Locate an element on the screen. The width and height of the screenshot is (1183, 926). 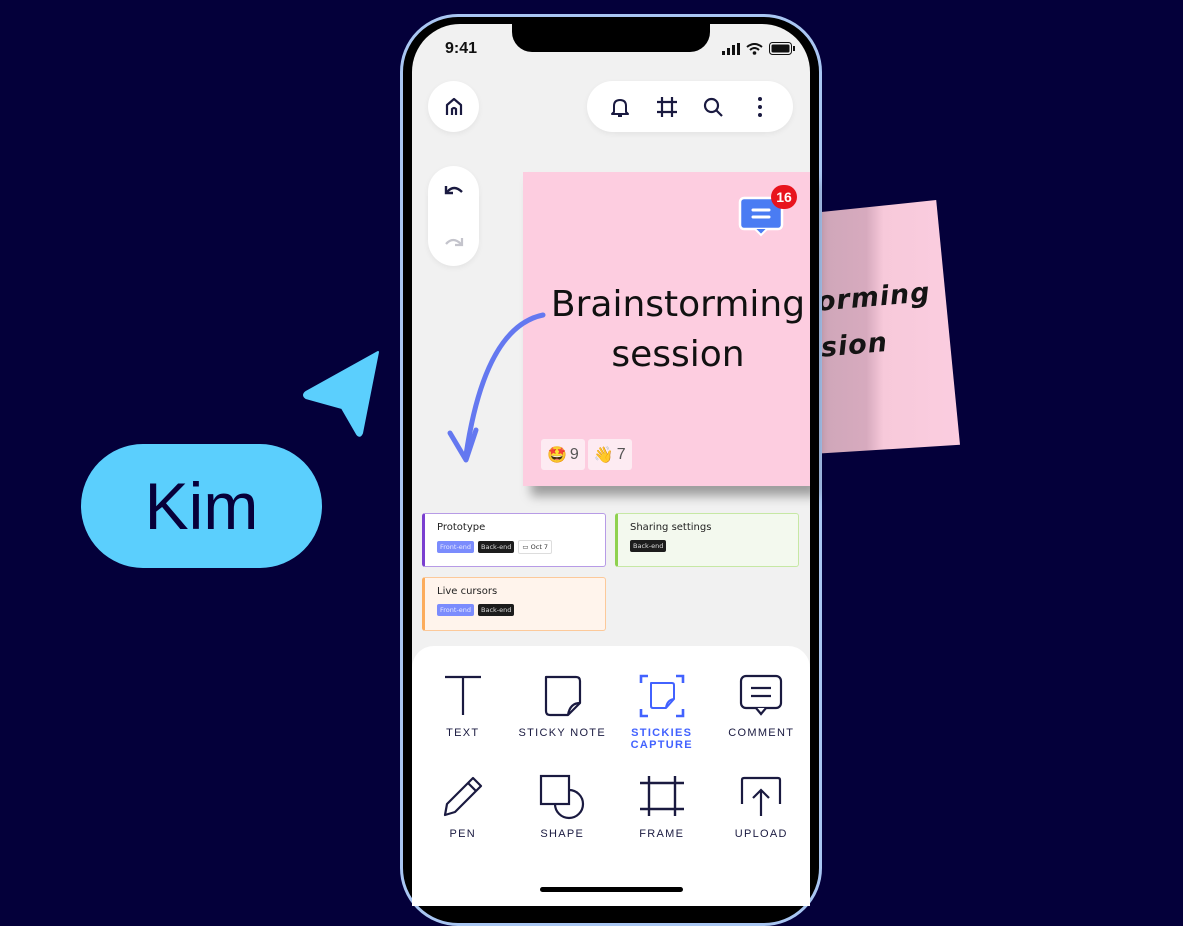
card-sharing-settings: Sharing settings Back-end is located at coordinates (707, 540).